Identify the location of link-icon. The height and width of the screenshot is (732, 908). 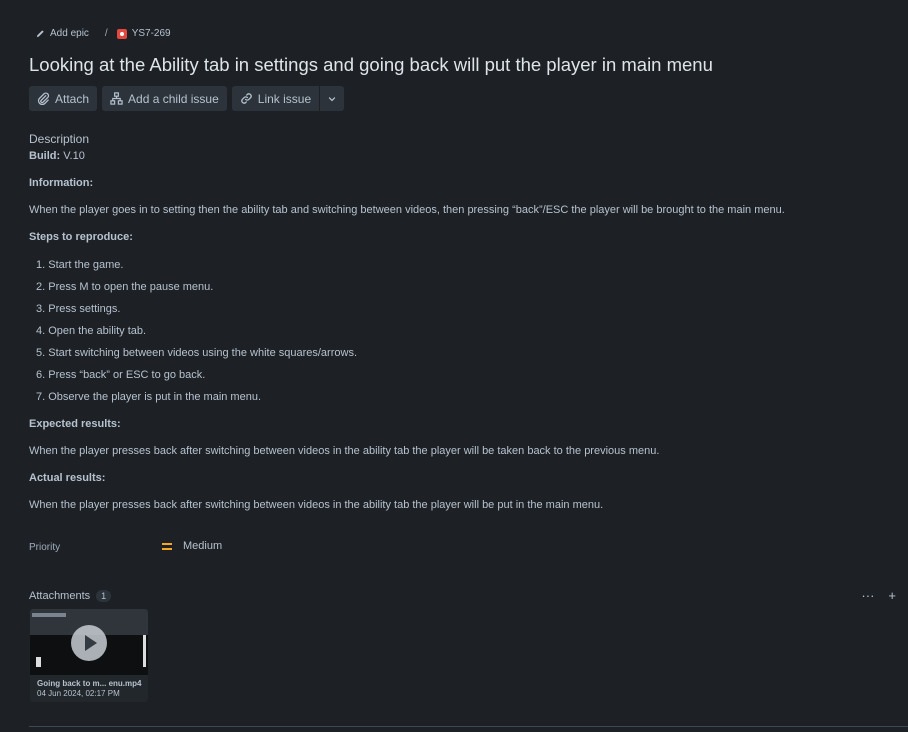
(246, 98).